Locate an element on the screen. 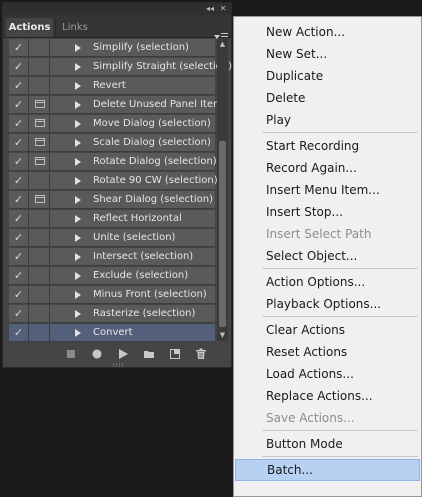  close-panel-icon: ✕ is located at coordinates (223, 9).